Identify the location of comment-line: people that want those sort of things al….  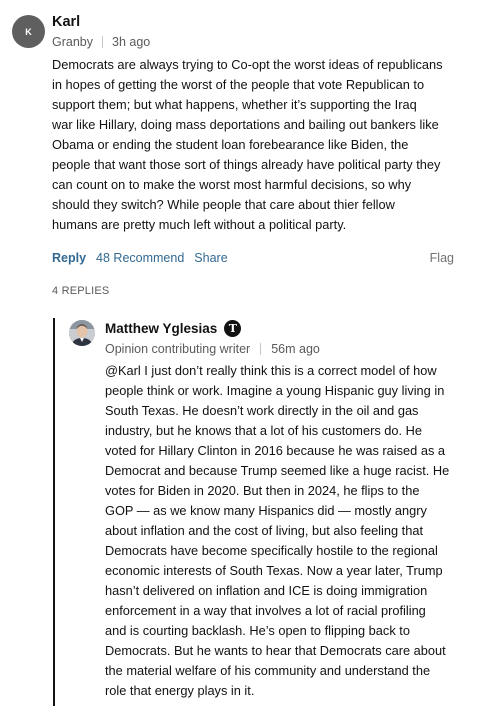
(246, 164).